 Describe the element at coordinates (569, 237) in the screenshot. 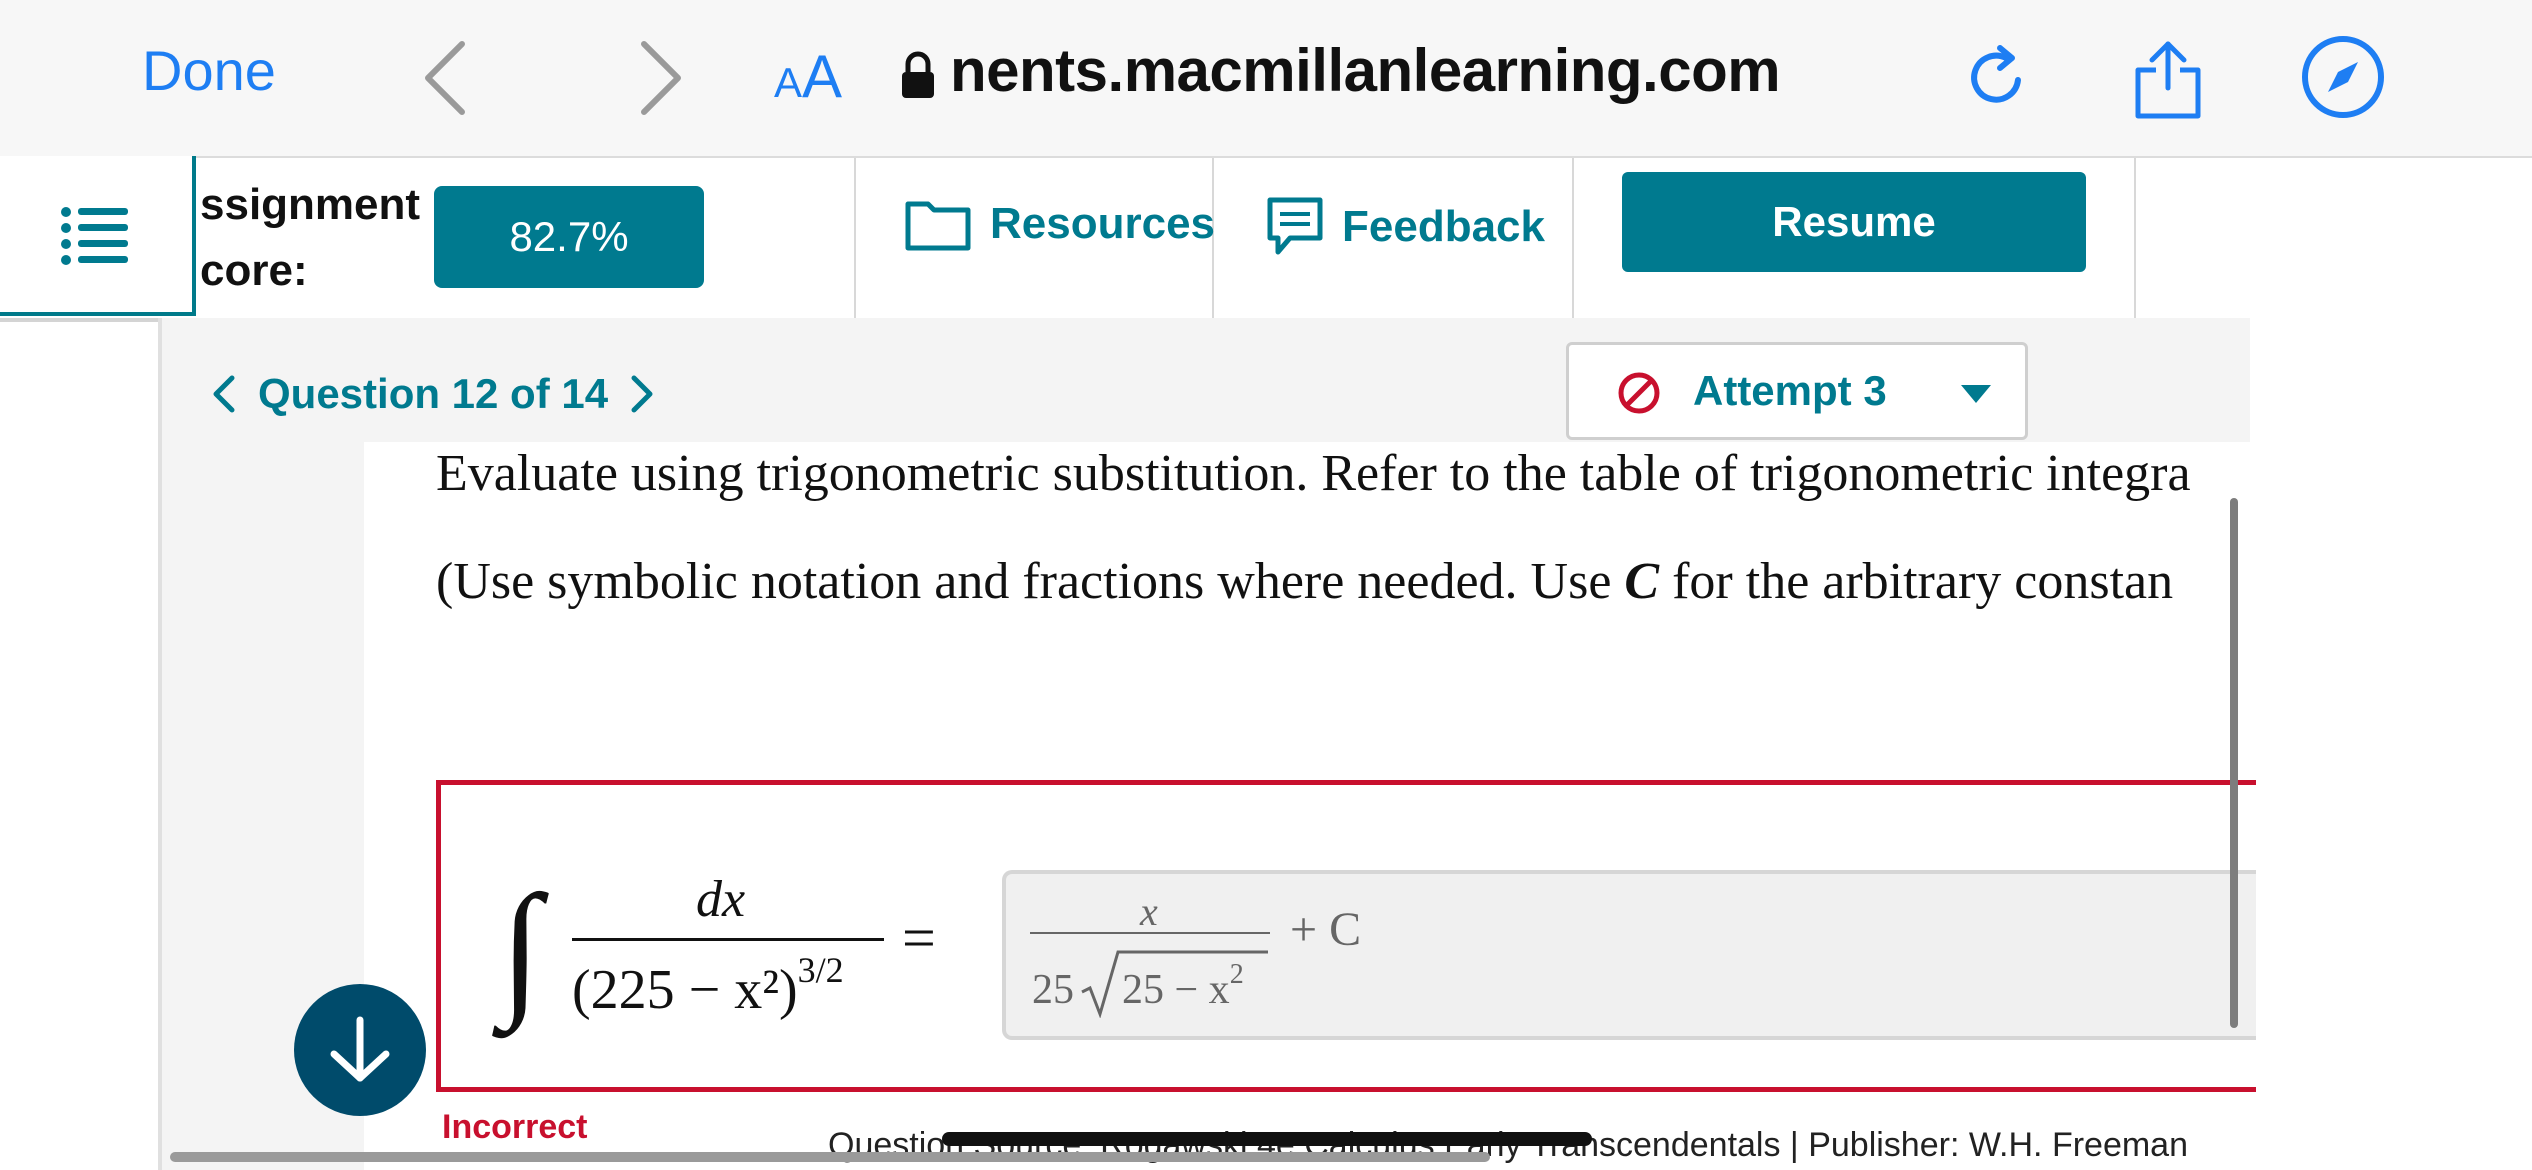

I see `score-badge: 82.7%` at that location.